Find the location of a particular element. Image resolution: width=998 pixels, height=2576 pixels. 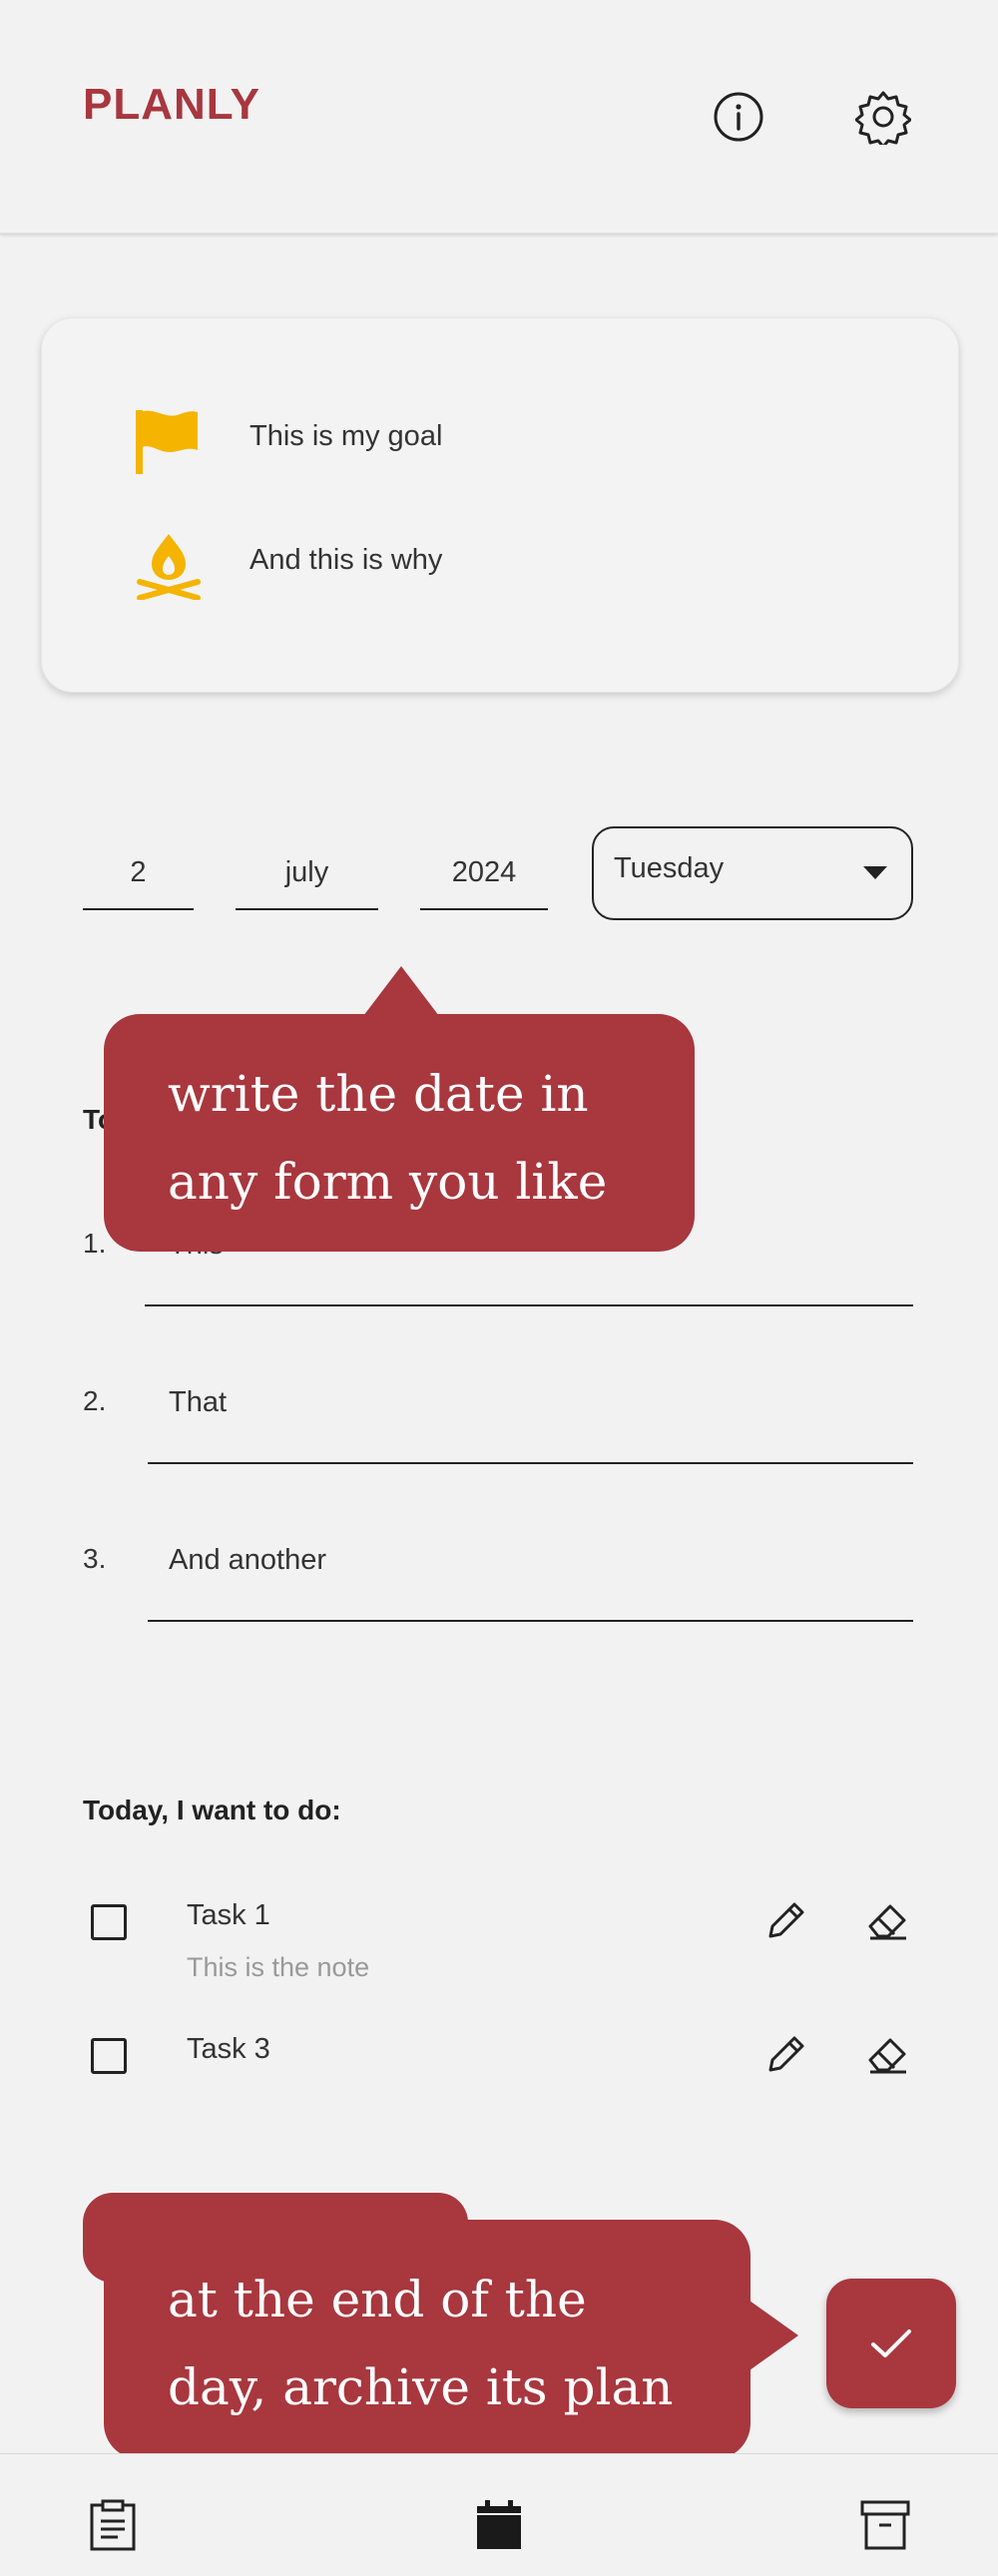

why-text: And this is why is located at coordinates (346, 560).